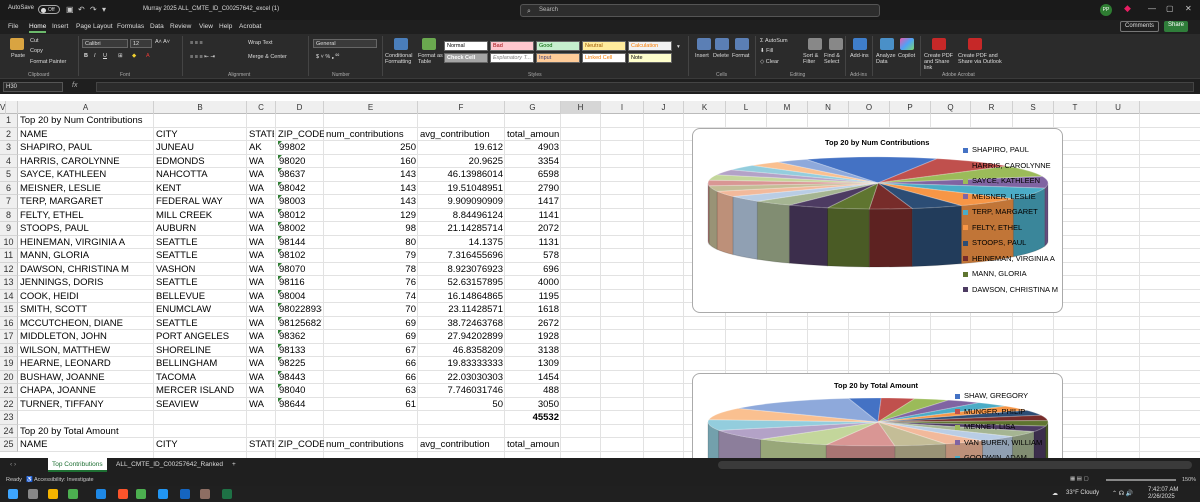 Image resolution: width=1200 pixels, height=502 pixels. Describe the element at coordinates (9, 431) in the screenshot. I see `row-header: 24` at that location.